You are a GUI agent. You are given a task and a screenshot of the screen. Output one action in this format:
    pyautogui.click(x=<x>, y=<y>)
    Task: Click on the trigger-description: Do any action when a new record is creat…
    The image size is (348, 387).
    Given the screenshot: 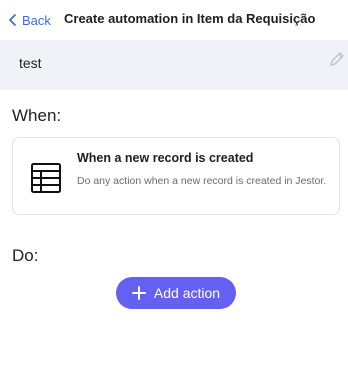 What is the action you would take?
    pyautogui.click(x=202, y=181)
    